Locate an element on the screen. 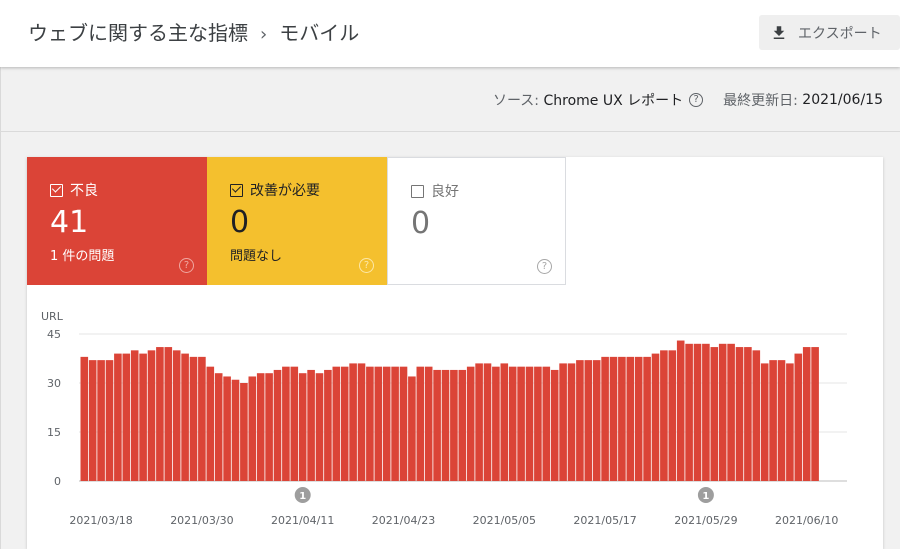 This screenshot has width=900, height=549. page-subtitle: モバイル is located at coordinates (319, 33).